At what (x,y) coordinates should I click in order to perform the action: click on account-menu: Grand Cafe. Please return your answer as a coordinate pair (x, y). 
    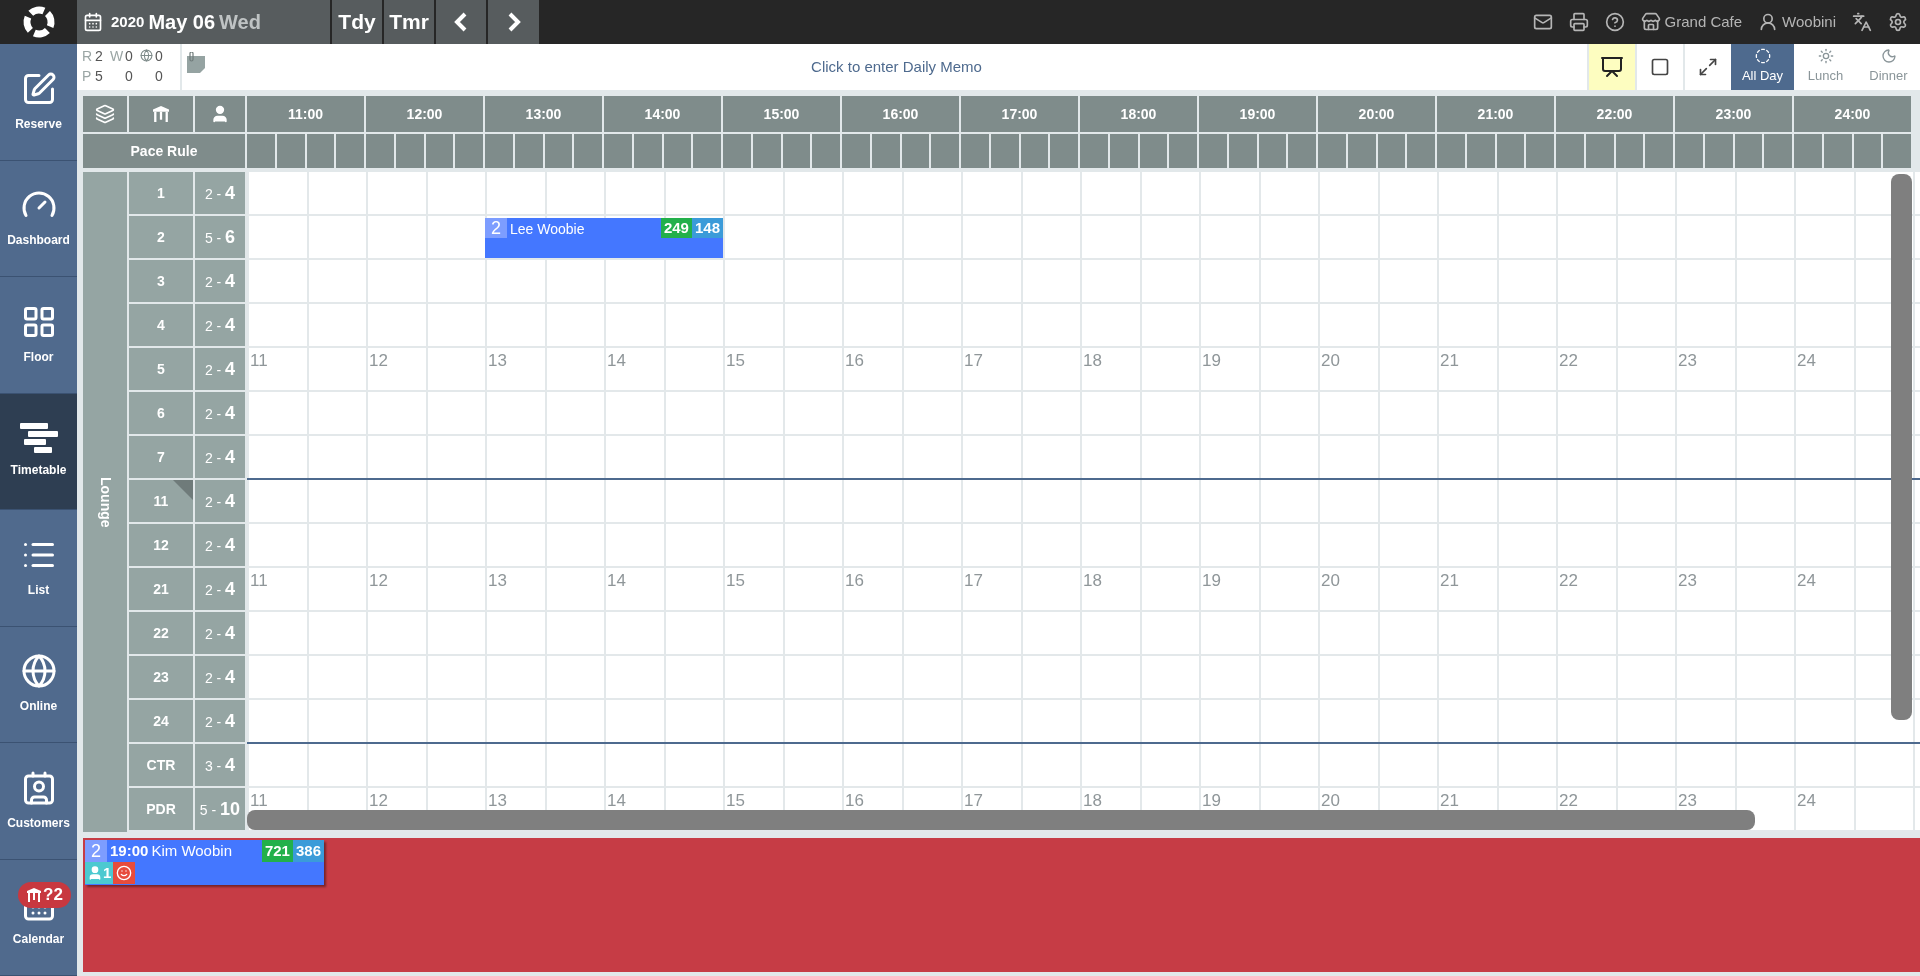
    Looking at the image, I should click on (1691, 22).